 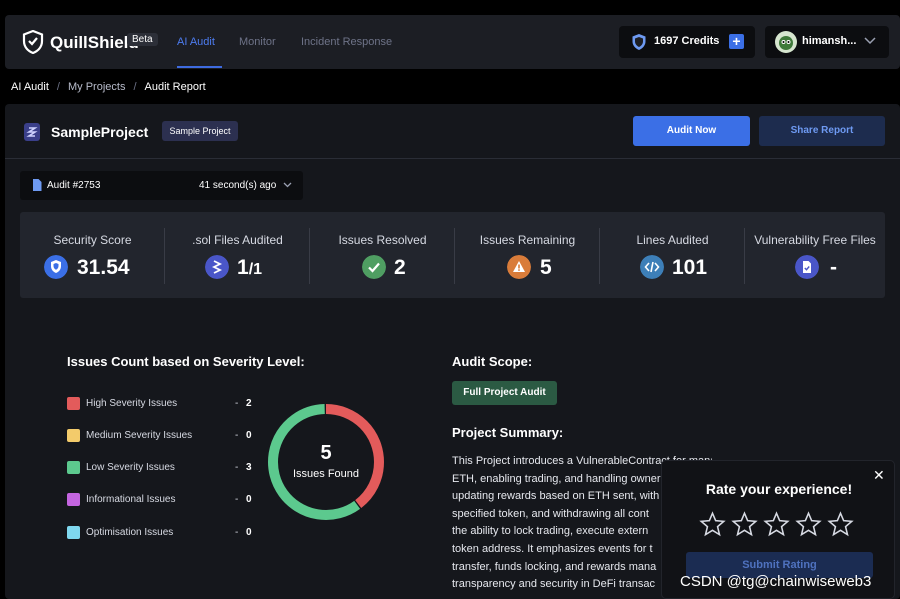 What do you see at coordinates (508, 432) in the screenshot?
I see `project-summary-title: Project Summary:` at bounding box center [508, 432].